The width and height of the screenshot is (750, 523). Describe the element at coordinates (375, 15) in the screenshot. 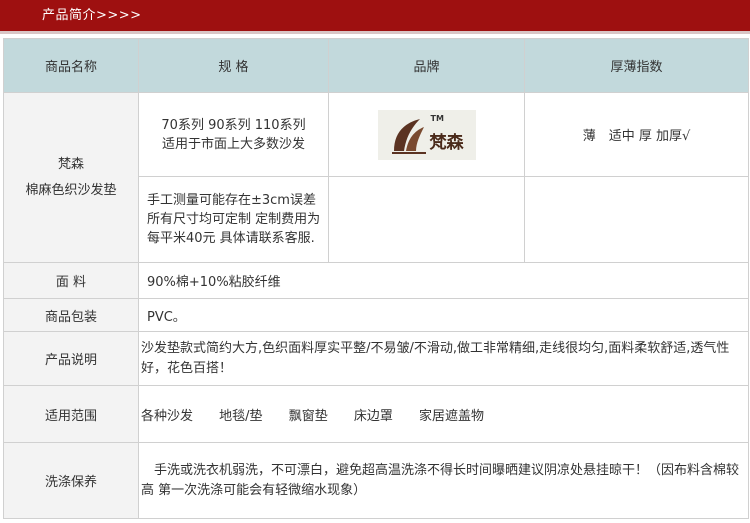

I see `section-header-bar: 产品简介>>>>` at that location.